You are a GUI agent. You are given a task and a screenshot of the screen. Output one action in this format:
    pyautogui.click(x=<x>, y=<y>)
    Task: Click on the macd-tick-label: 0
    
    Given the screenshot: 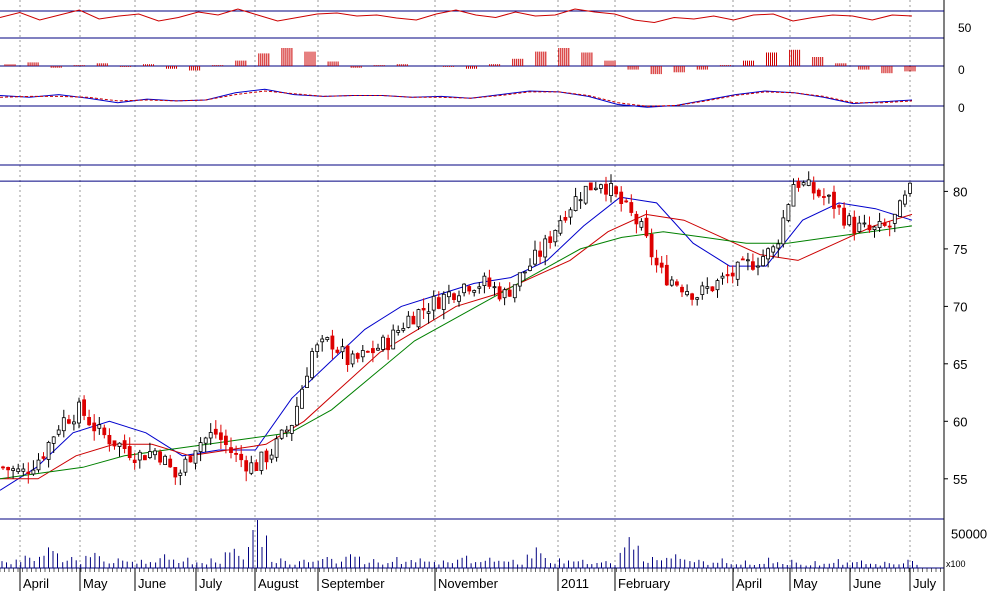 What is the action you would take?
    pyautogui.click(x=961, y=108)
    